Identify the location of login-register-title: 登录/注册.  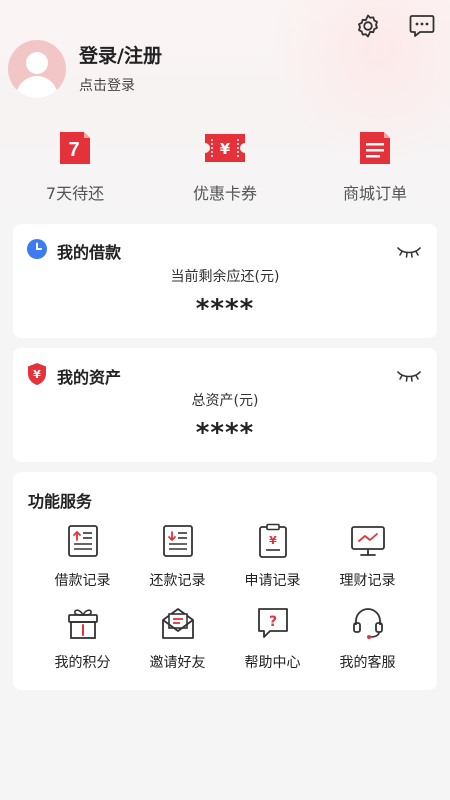
(120, 56).